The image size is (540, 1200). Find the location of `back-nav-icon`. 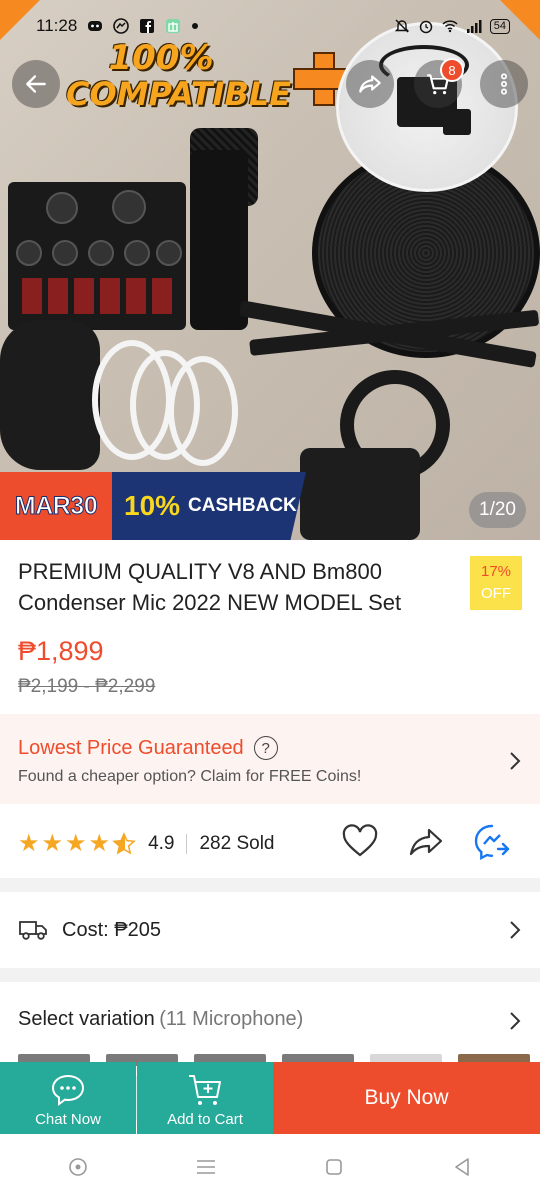

back-nav-icon is located at coordinates (462, 1167).